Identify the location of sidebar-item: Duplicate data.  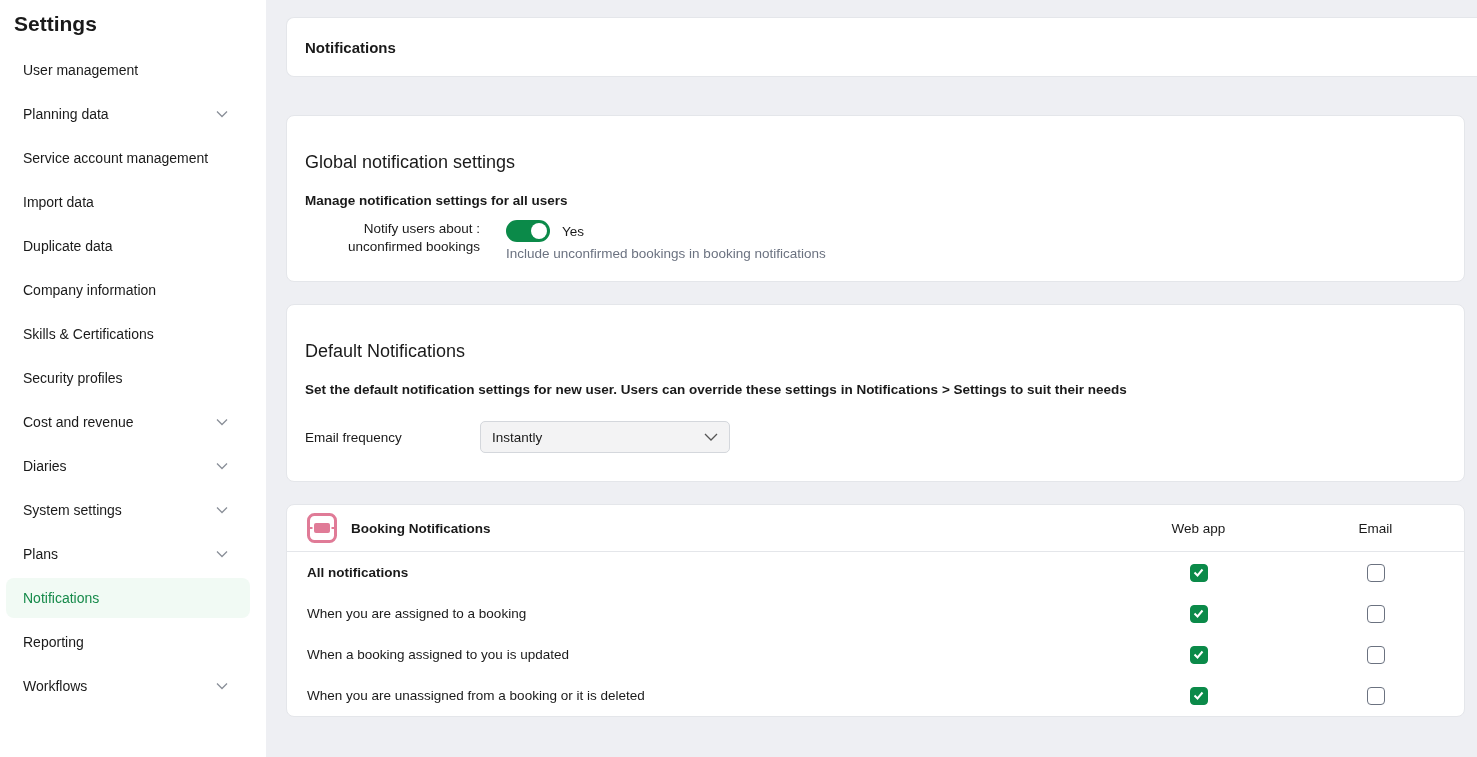
(128, 246).